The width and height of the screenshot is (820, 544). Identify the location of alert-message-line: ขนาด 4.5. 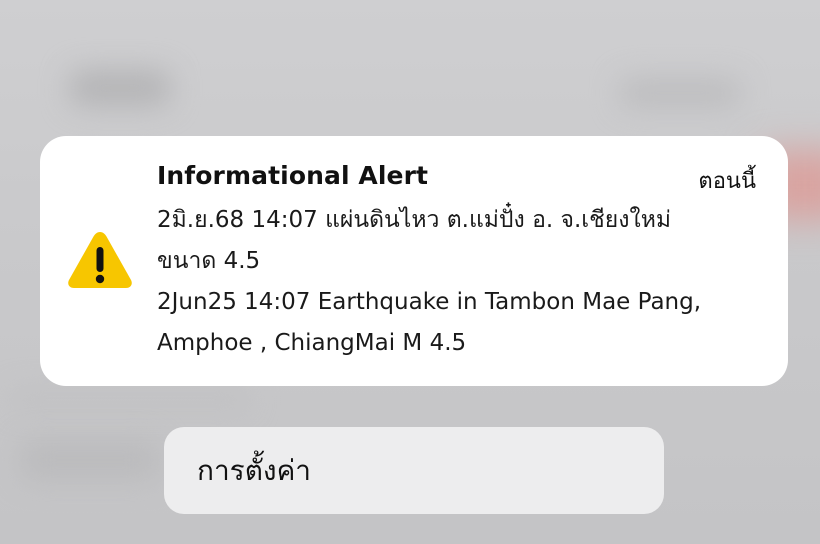
(209, 261).